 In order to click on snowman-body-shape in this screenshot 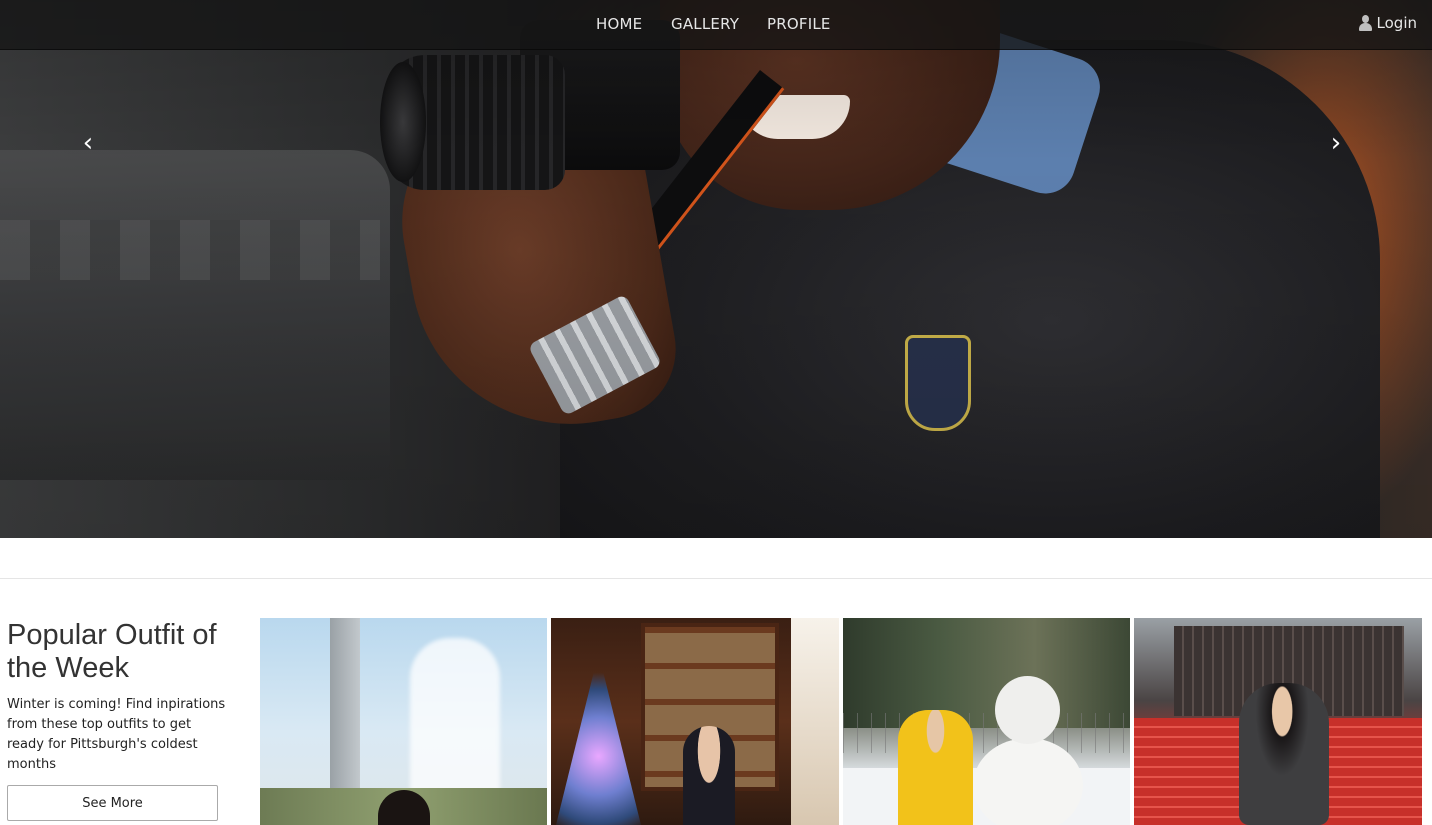, I will do `click(1028, 781)`.